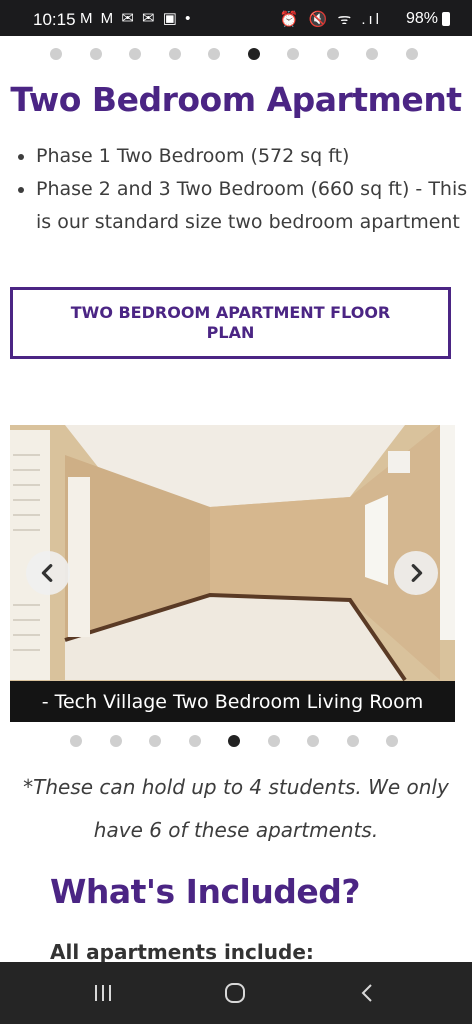 Image resolution: width=472 pixels, height=1024 pixels. I want to click on photo-carousel-dots, so click(236, 742).